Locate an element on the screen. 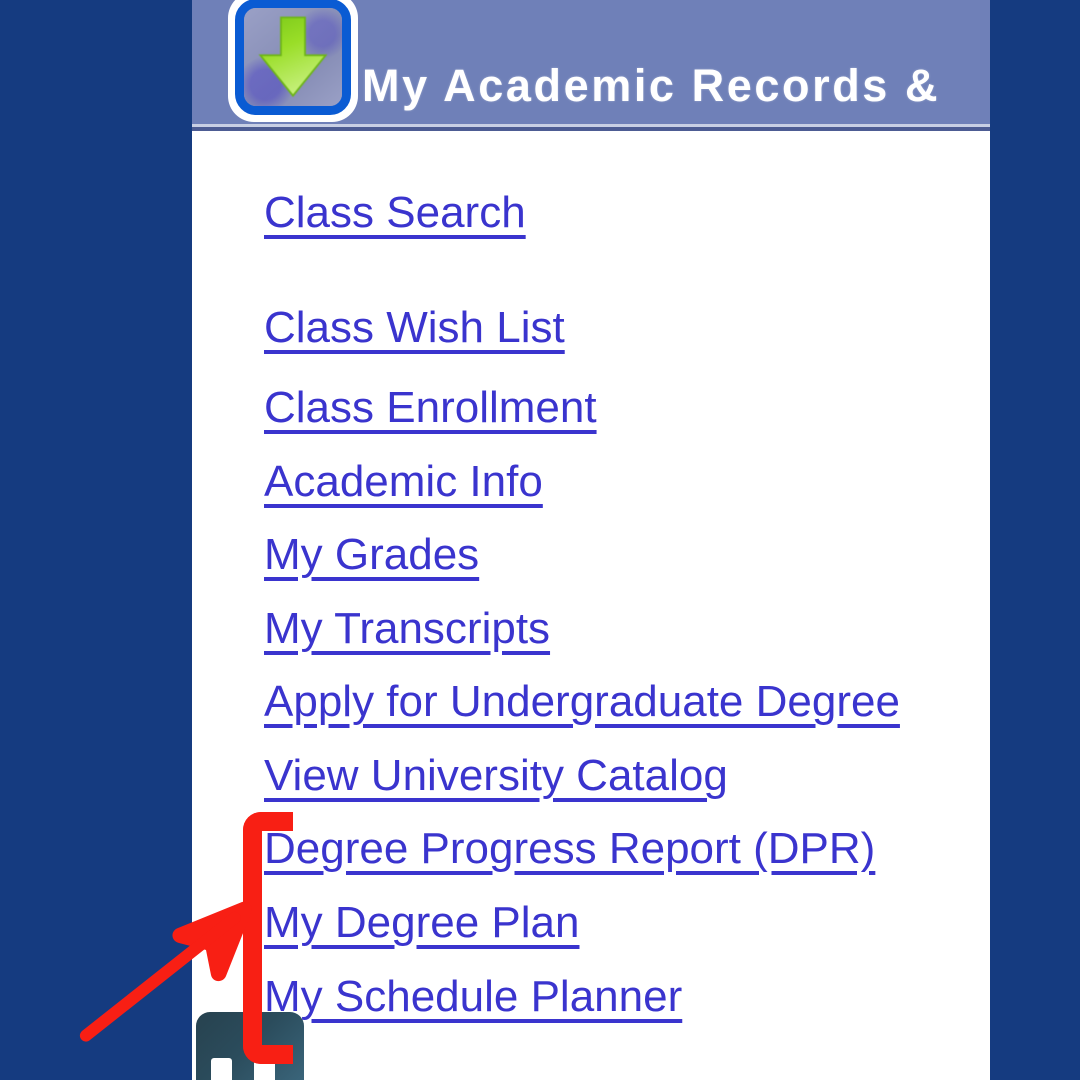 The height and width of the screenshot is (1080, 1080). app-icon-frame is located at coordinates (293, 57).